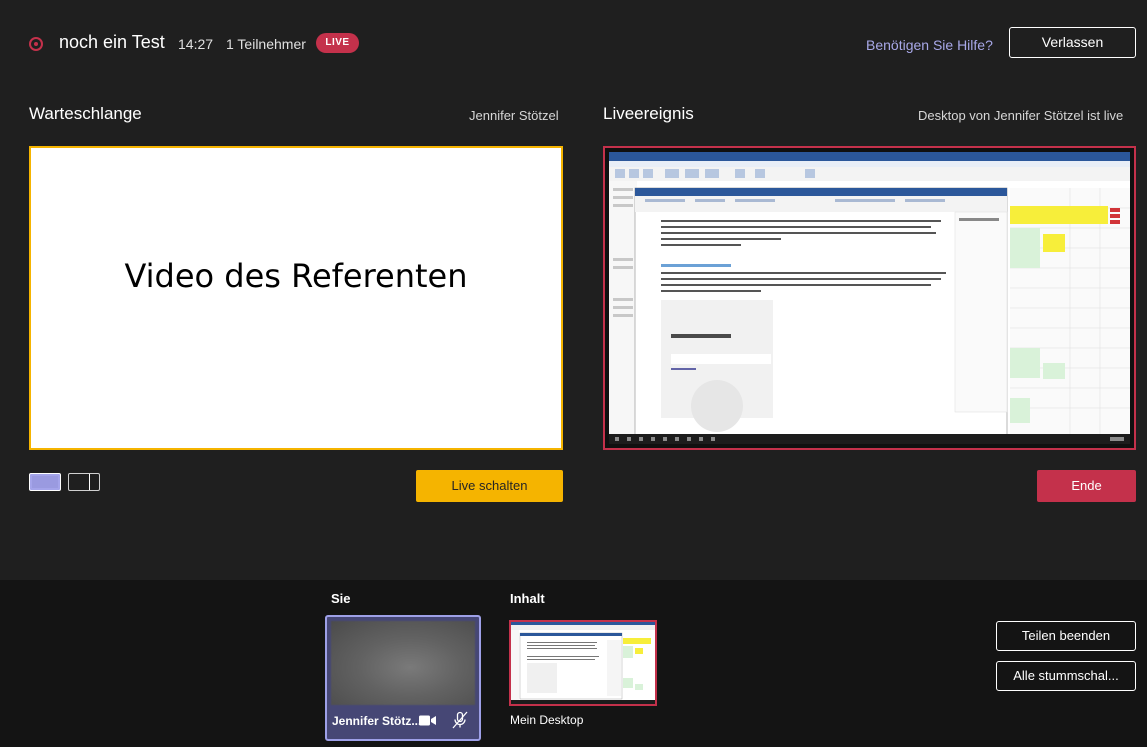 The image size is (1147, 747). What do you see at coordinates (85, 113) in the screenshot?
I see `queue-title: Warteschlange` at bounding box center [85, 113].